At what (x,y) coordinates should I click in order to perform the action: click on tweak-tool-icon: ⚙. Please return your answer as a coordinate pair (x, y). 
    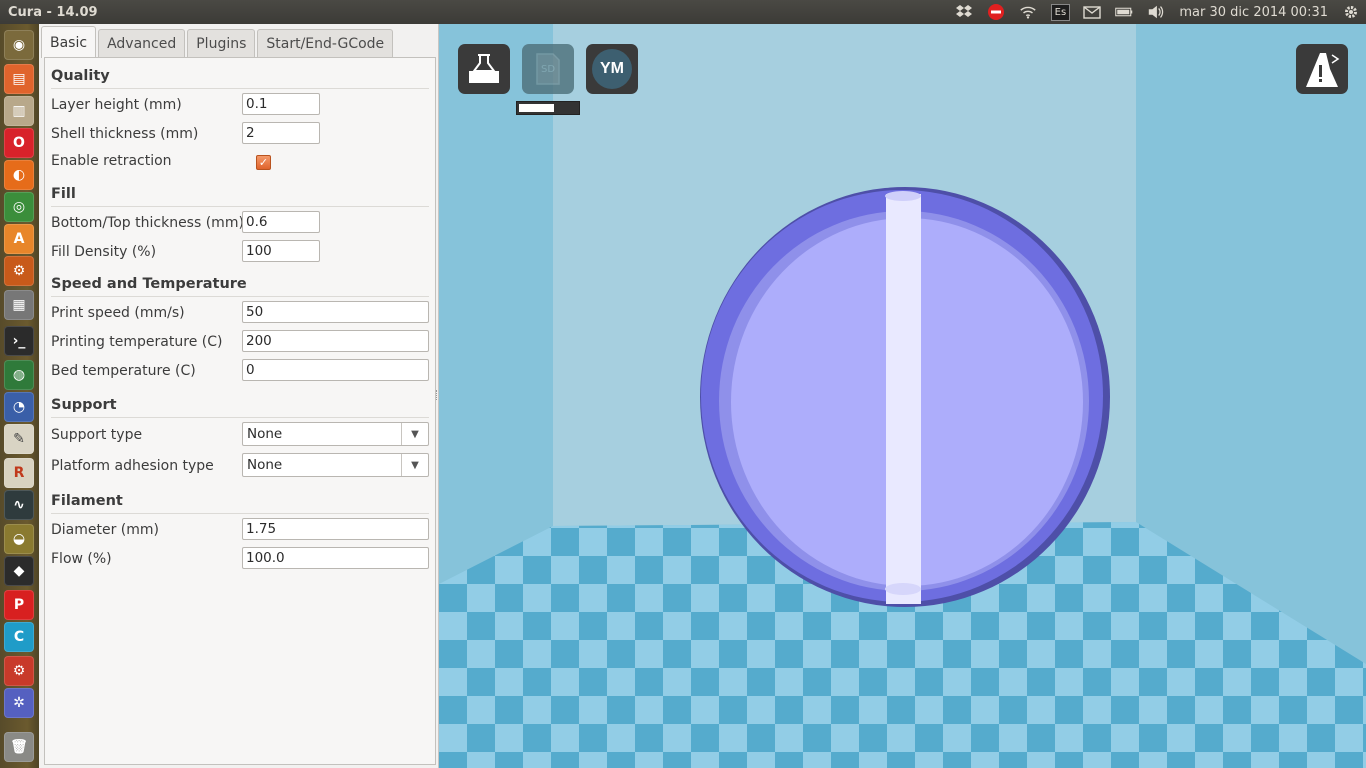
    Looking at the image, I should click on (19, 671).